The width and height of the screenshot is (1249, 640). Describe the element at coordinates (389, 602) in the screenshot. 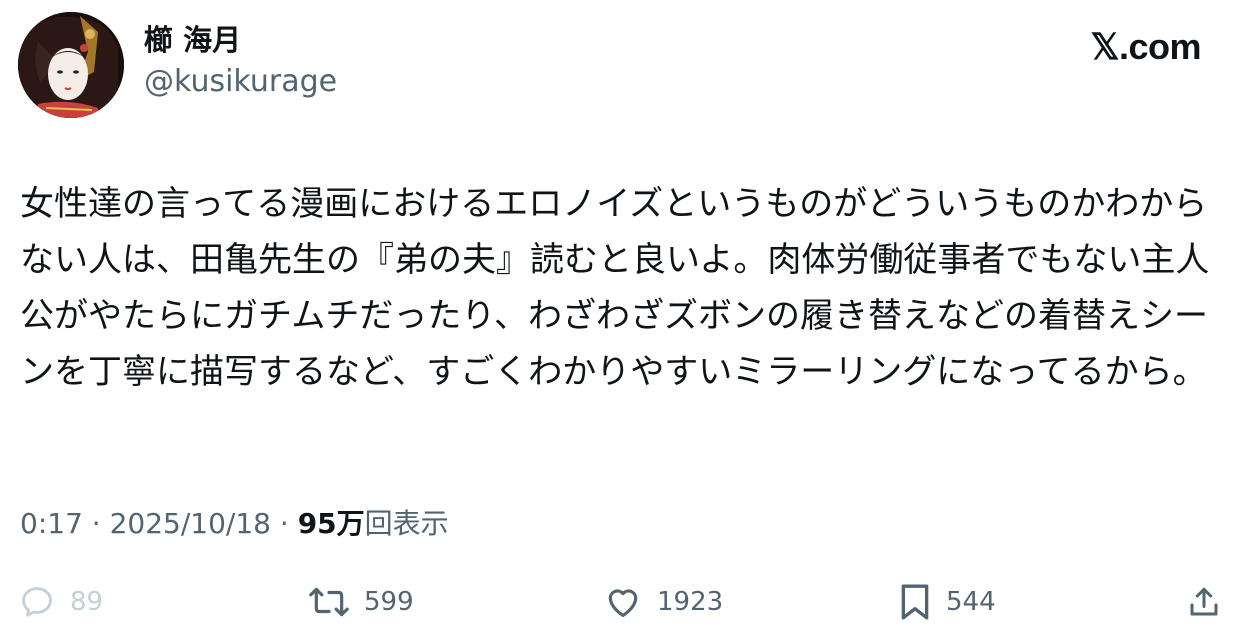

I see `retweet-count: 599` at that location.